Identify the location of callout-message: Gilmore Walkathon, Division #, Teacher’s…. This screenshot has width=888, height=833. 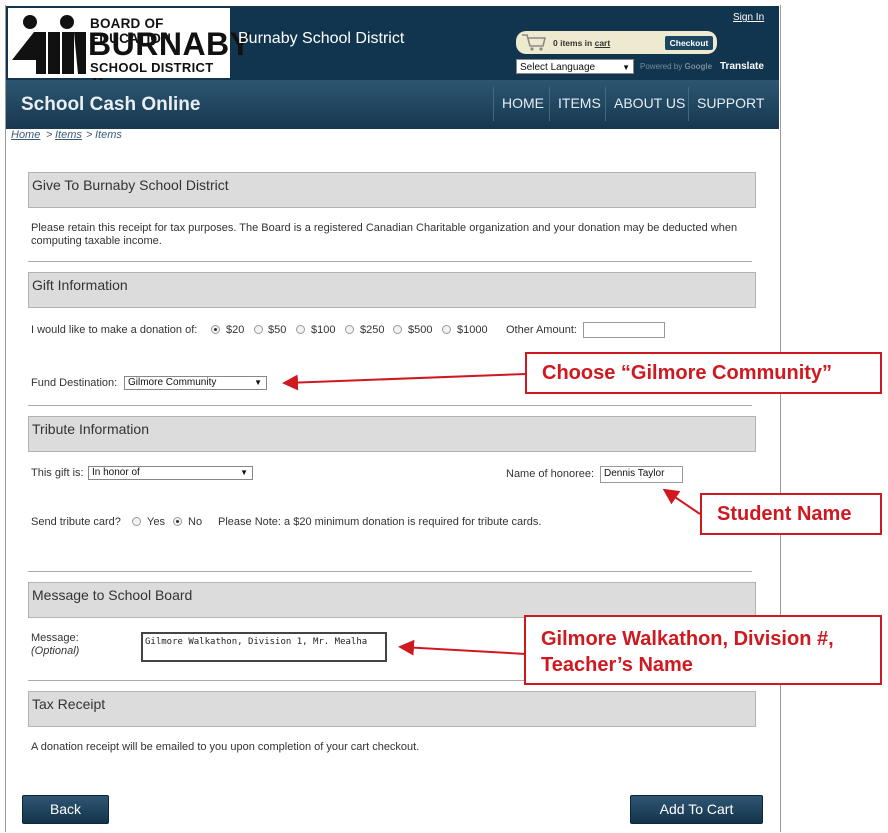
(703, 650).